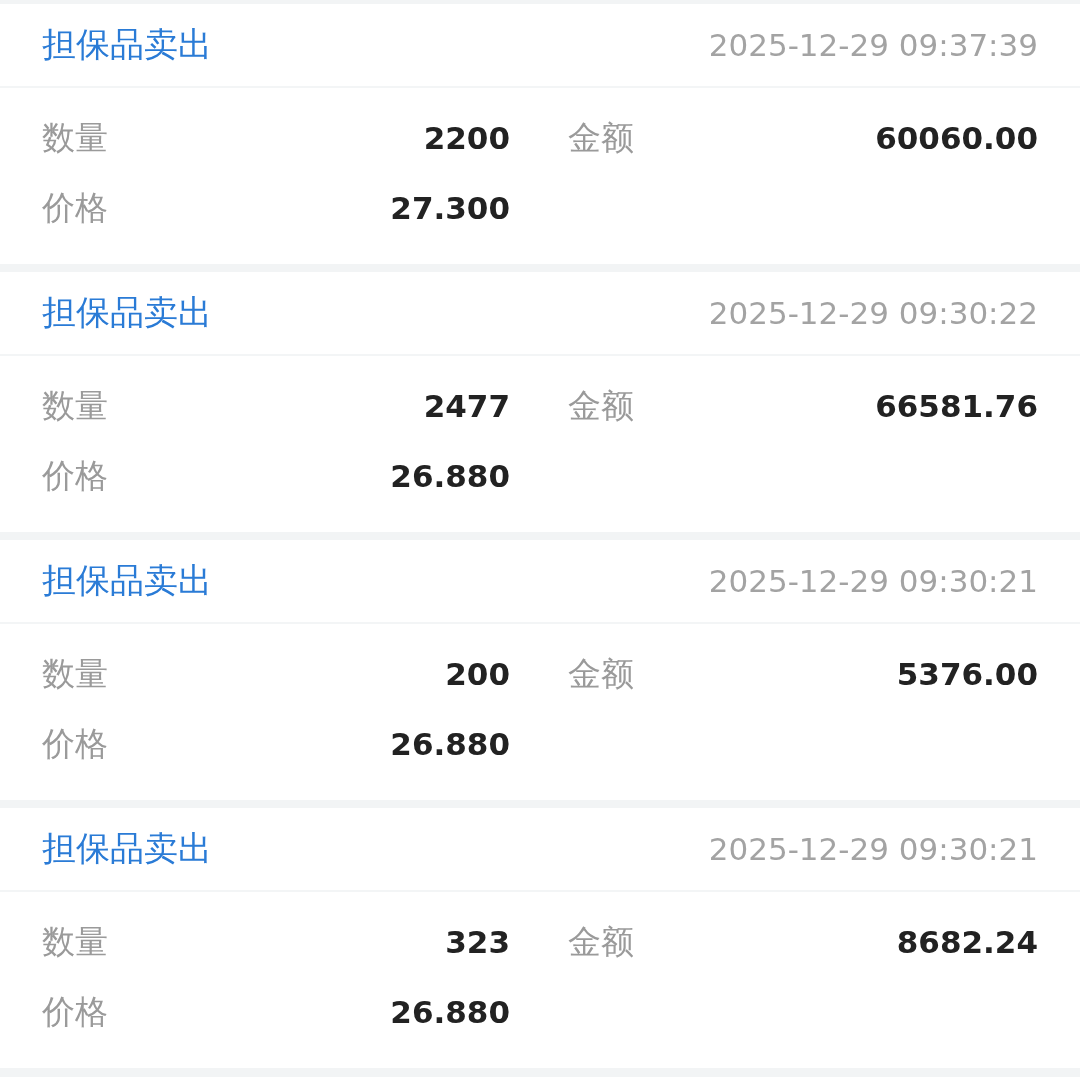 This screenshot has height=1077, width=1080. Describe the element at coordinates (873, 313) in the screenshot. I see `record-time: 2025-12-29 09:30:22` at that location.